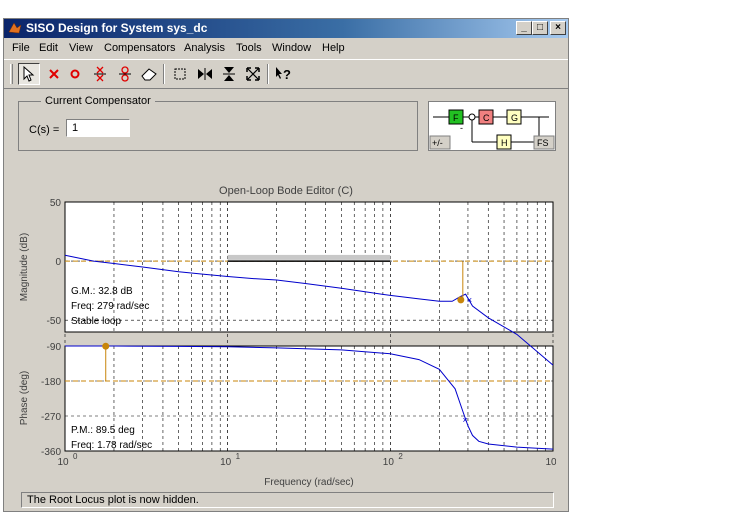 The width and height of the screenshot is (750, 515). Describe the element at coordinates (24, 398) in the screenshot. I see `phase-axis-label: Phase (deg)` at that location.